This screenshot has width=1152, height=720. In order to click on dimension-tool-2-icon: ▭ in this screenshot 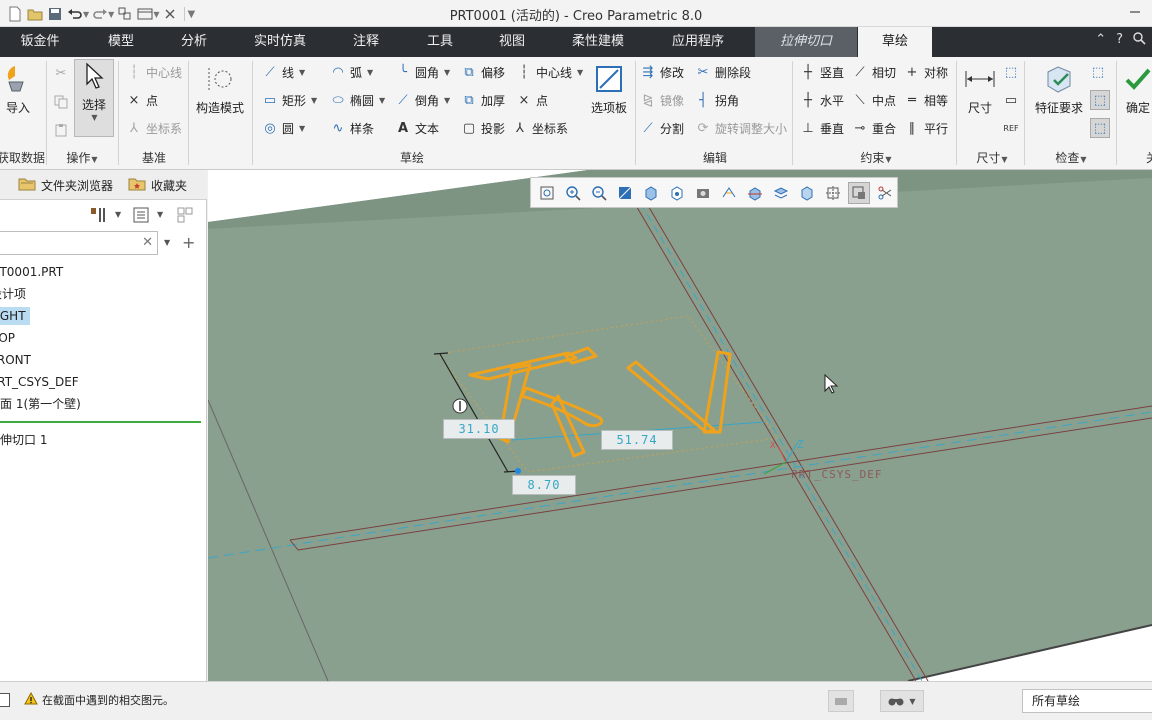, I will do `click(1011, 100)`.